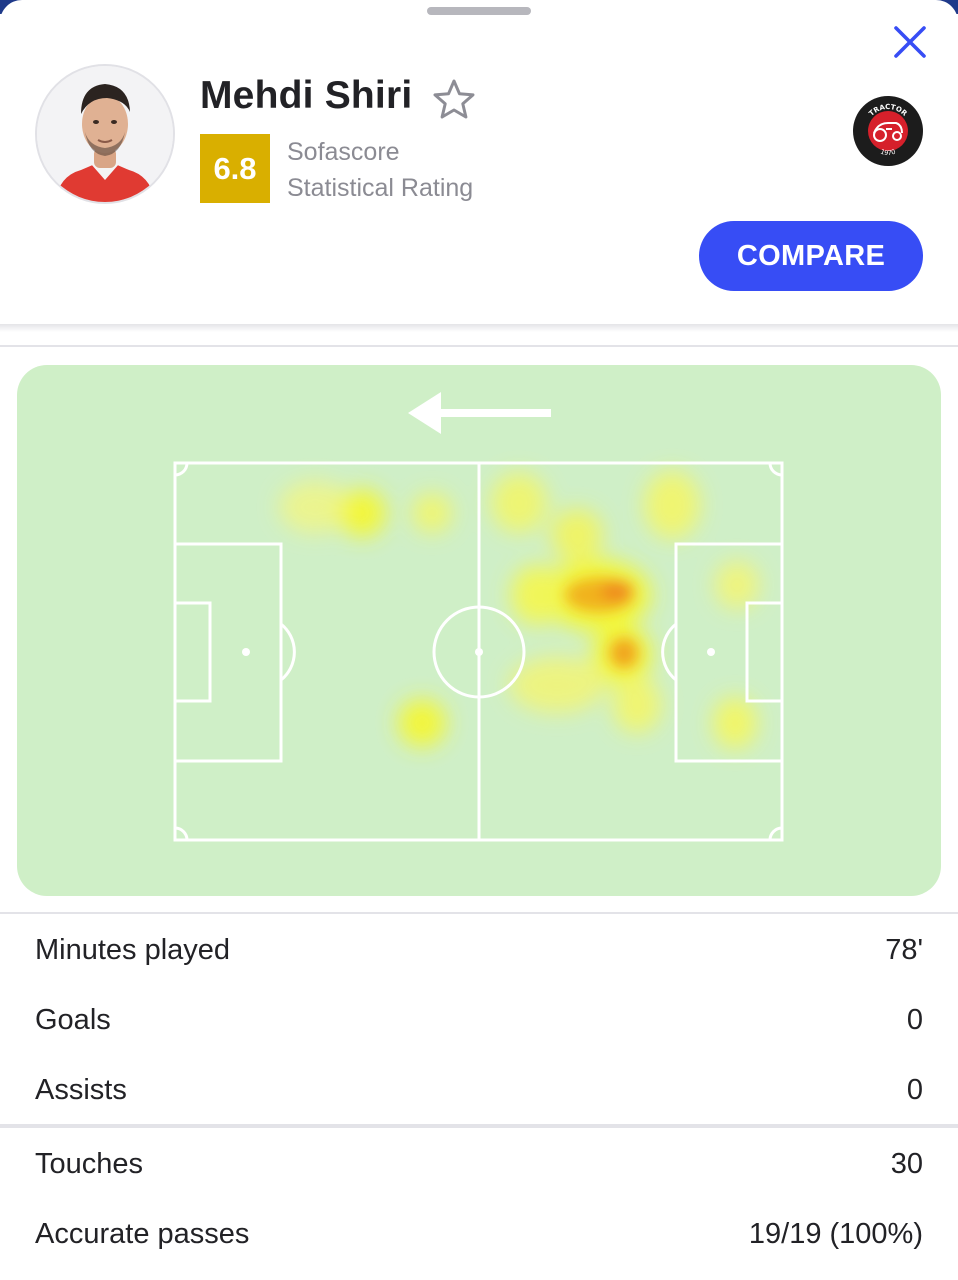 The image size is (958, 1280). What do you see at coordinates (142, 1233) in the screenshot?
I see `stat-label: Accurate passes` at bounding box center [142, 1233].